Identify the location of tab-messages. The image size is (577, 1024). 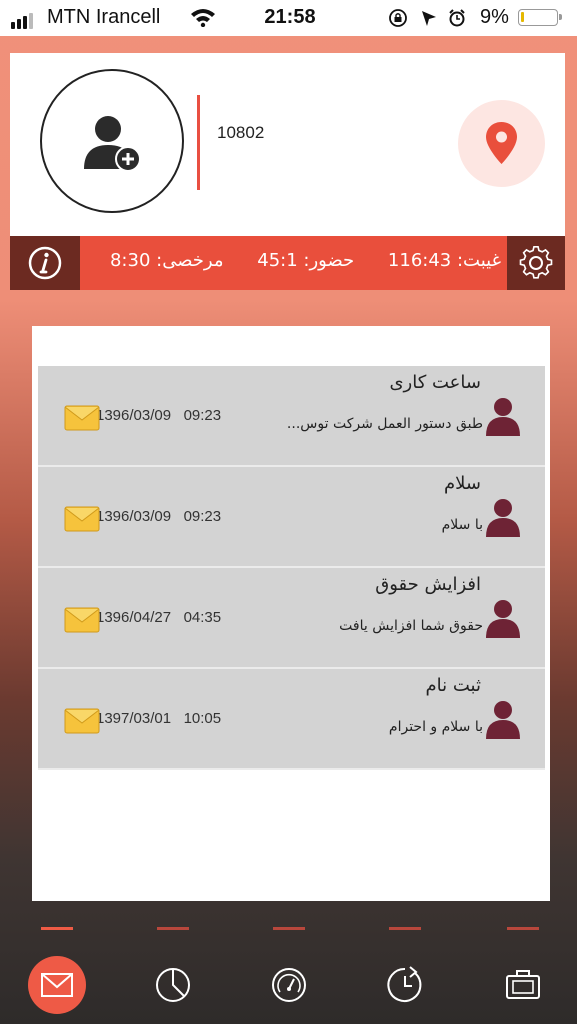
(57, 985).